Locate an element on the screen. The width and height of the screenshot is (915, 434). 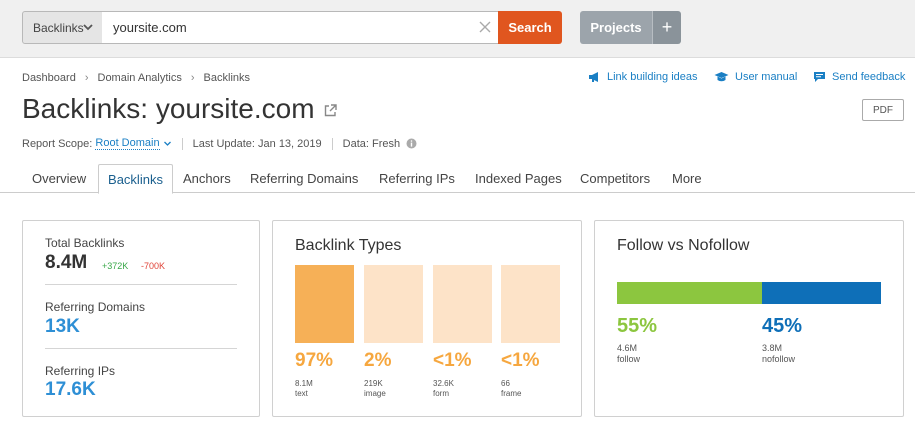
follow-label: follow is located at coordinates (629, 359).